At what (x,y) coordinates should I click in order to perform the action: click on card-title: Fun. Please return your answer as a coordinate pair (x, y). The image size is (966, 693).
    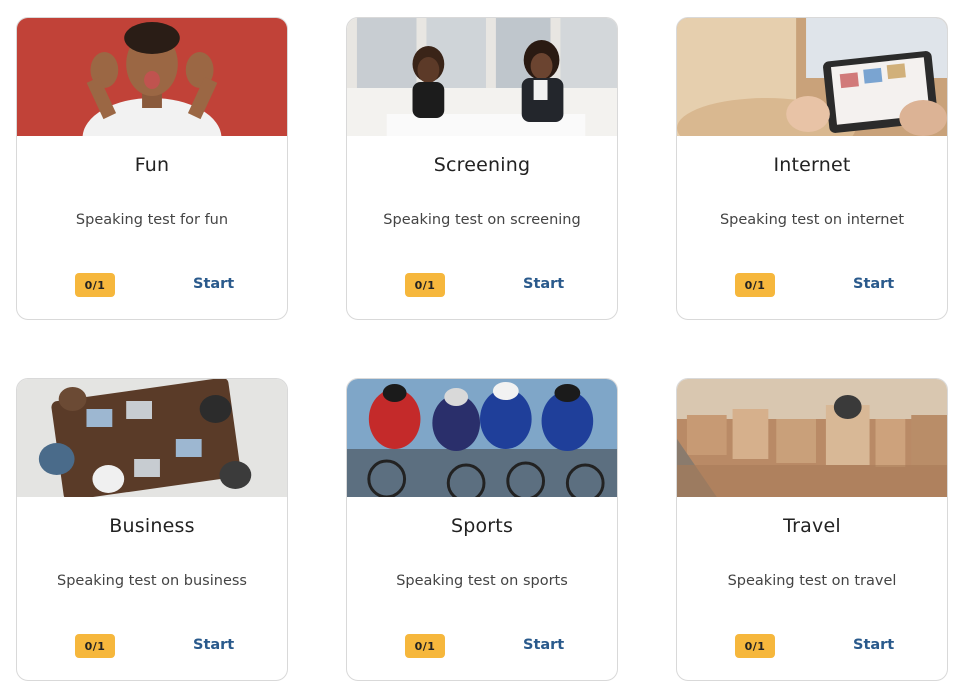
    Looking at the image, I should click on (152, 165).